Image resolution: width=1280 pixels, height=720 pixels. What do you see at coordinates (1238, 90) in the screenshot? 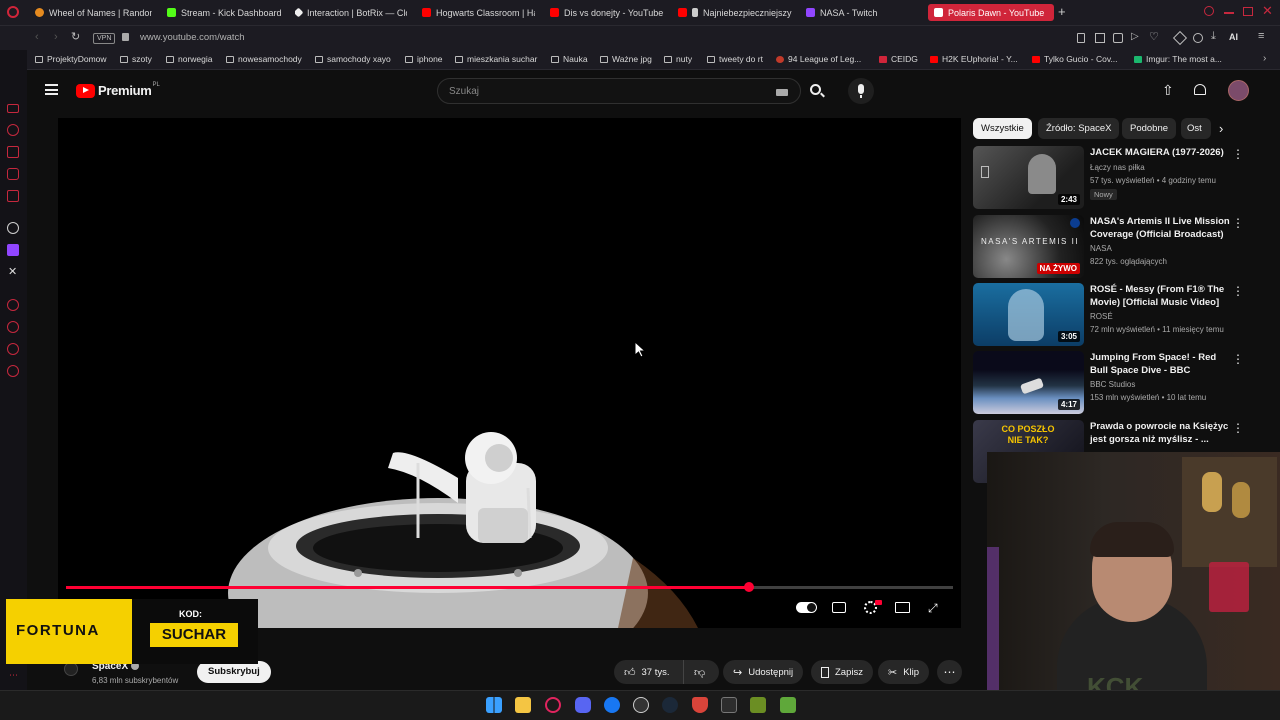
I see `account-avatar` at bounding box center [1238, 90].